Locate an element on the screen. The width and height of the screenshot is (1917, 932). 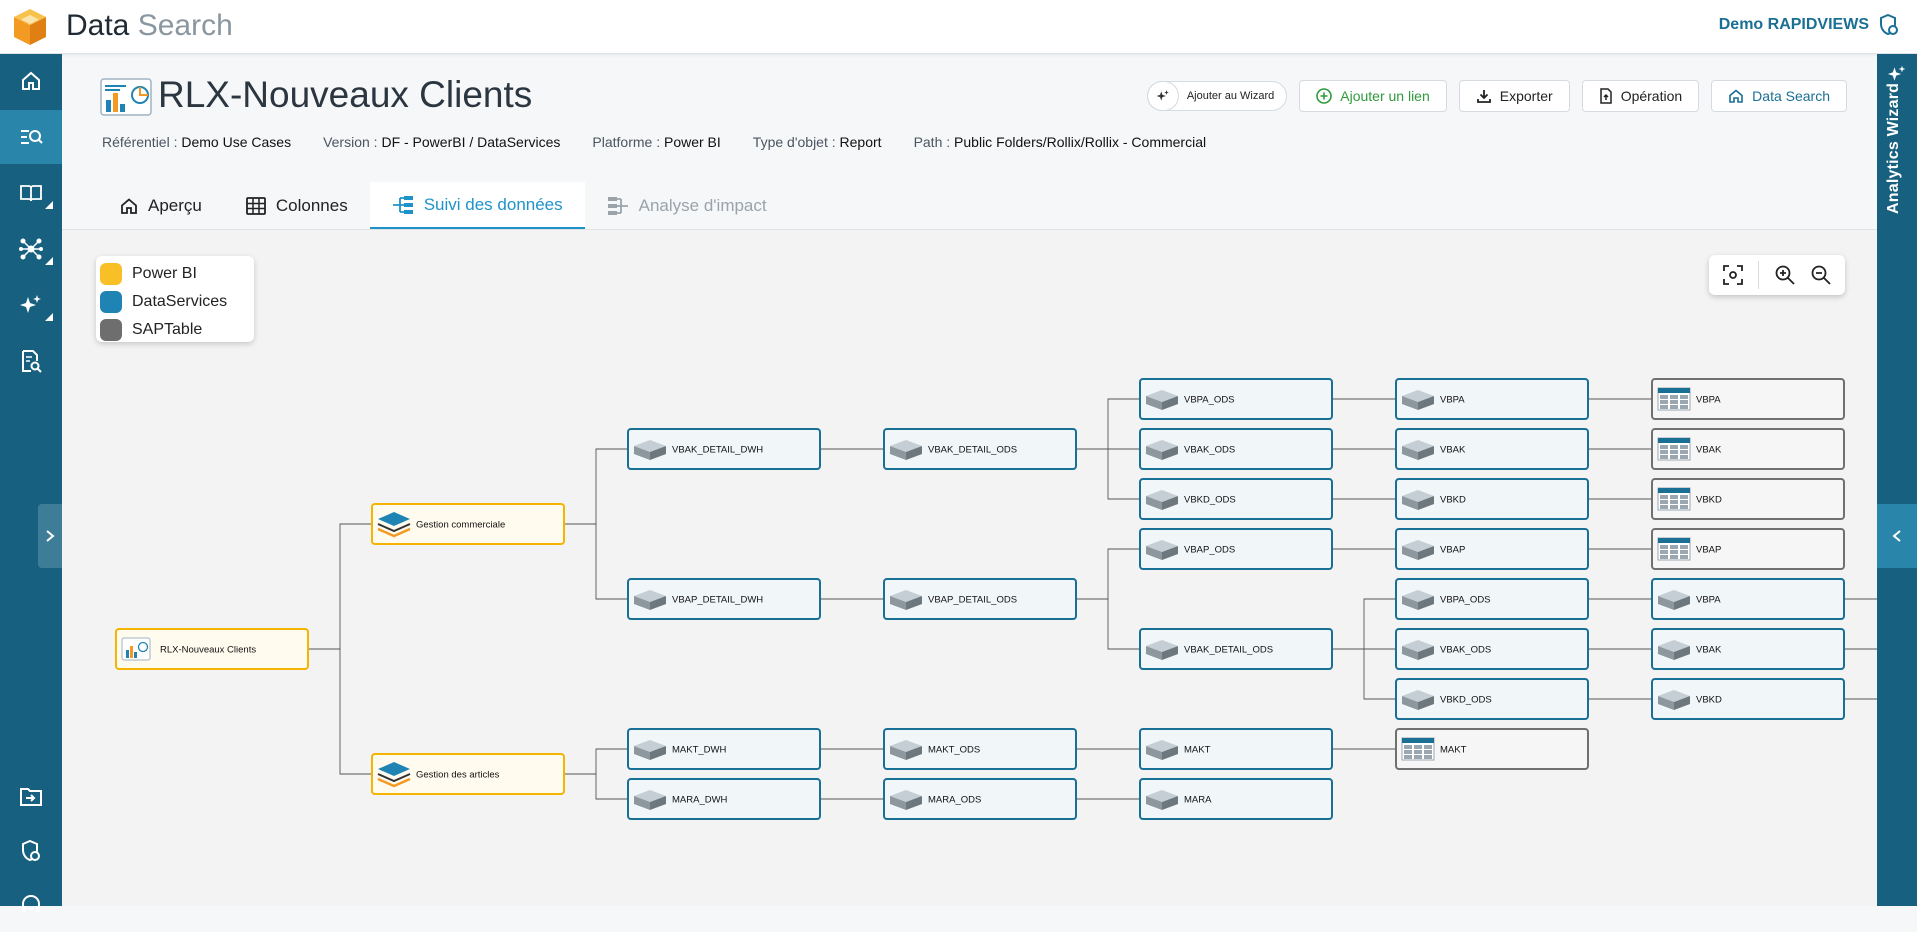
lineage-node: MAKT_DWH is located at coordinates (724, 749).